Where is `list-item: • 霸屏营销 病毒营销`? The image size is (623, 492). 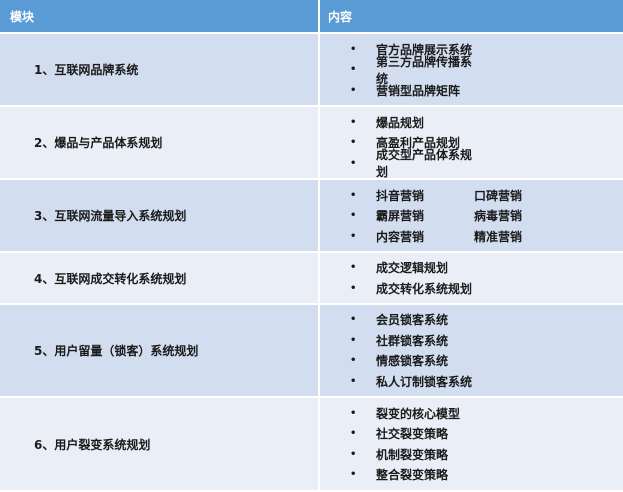 list-item: • 霸屏营销 病毒营销 is located at coordinates (471, 215).